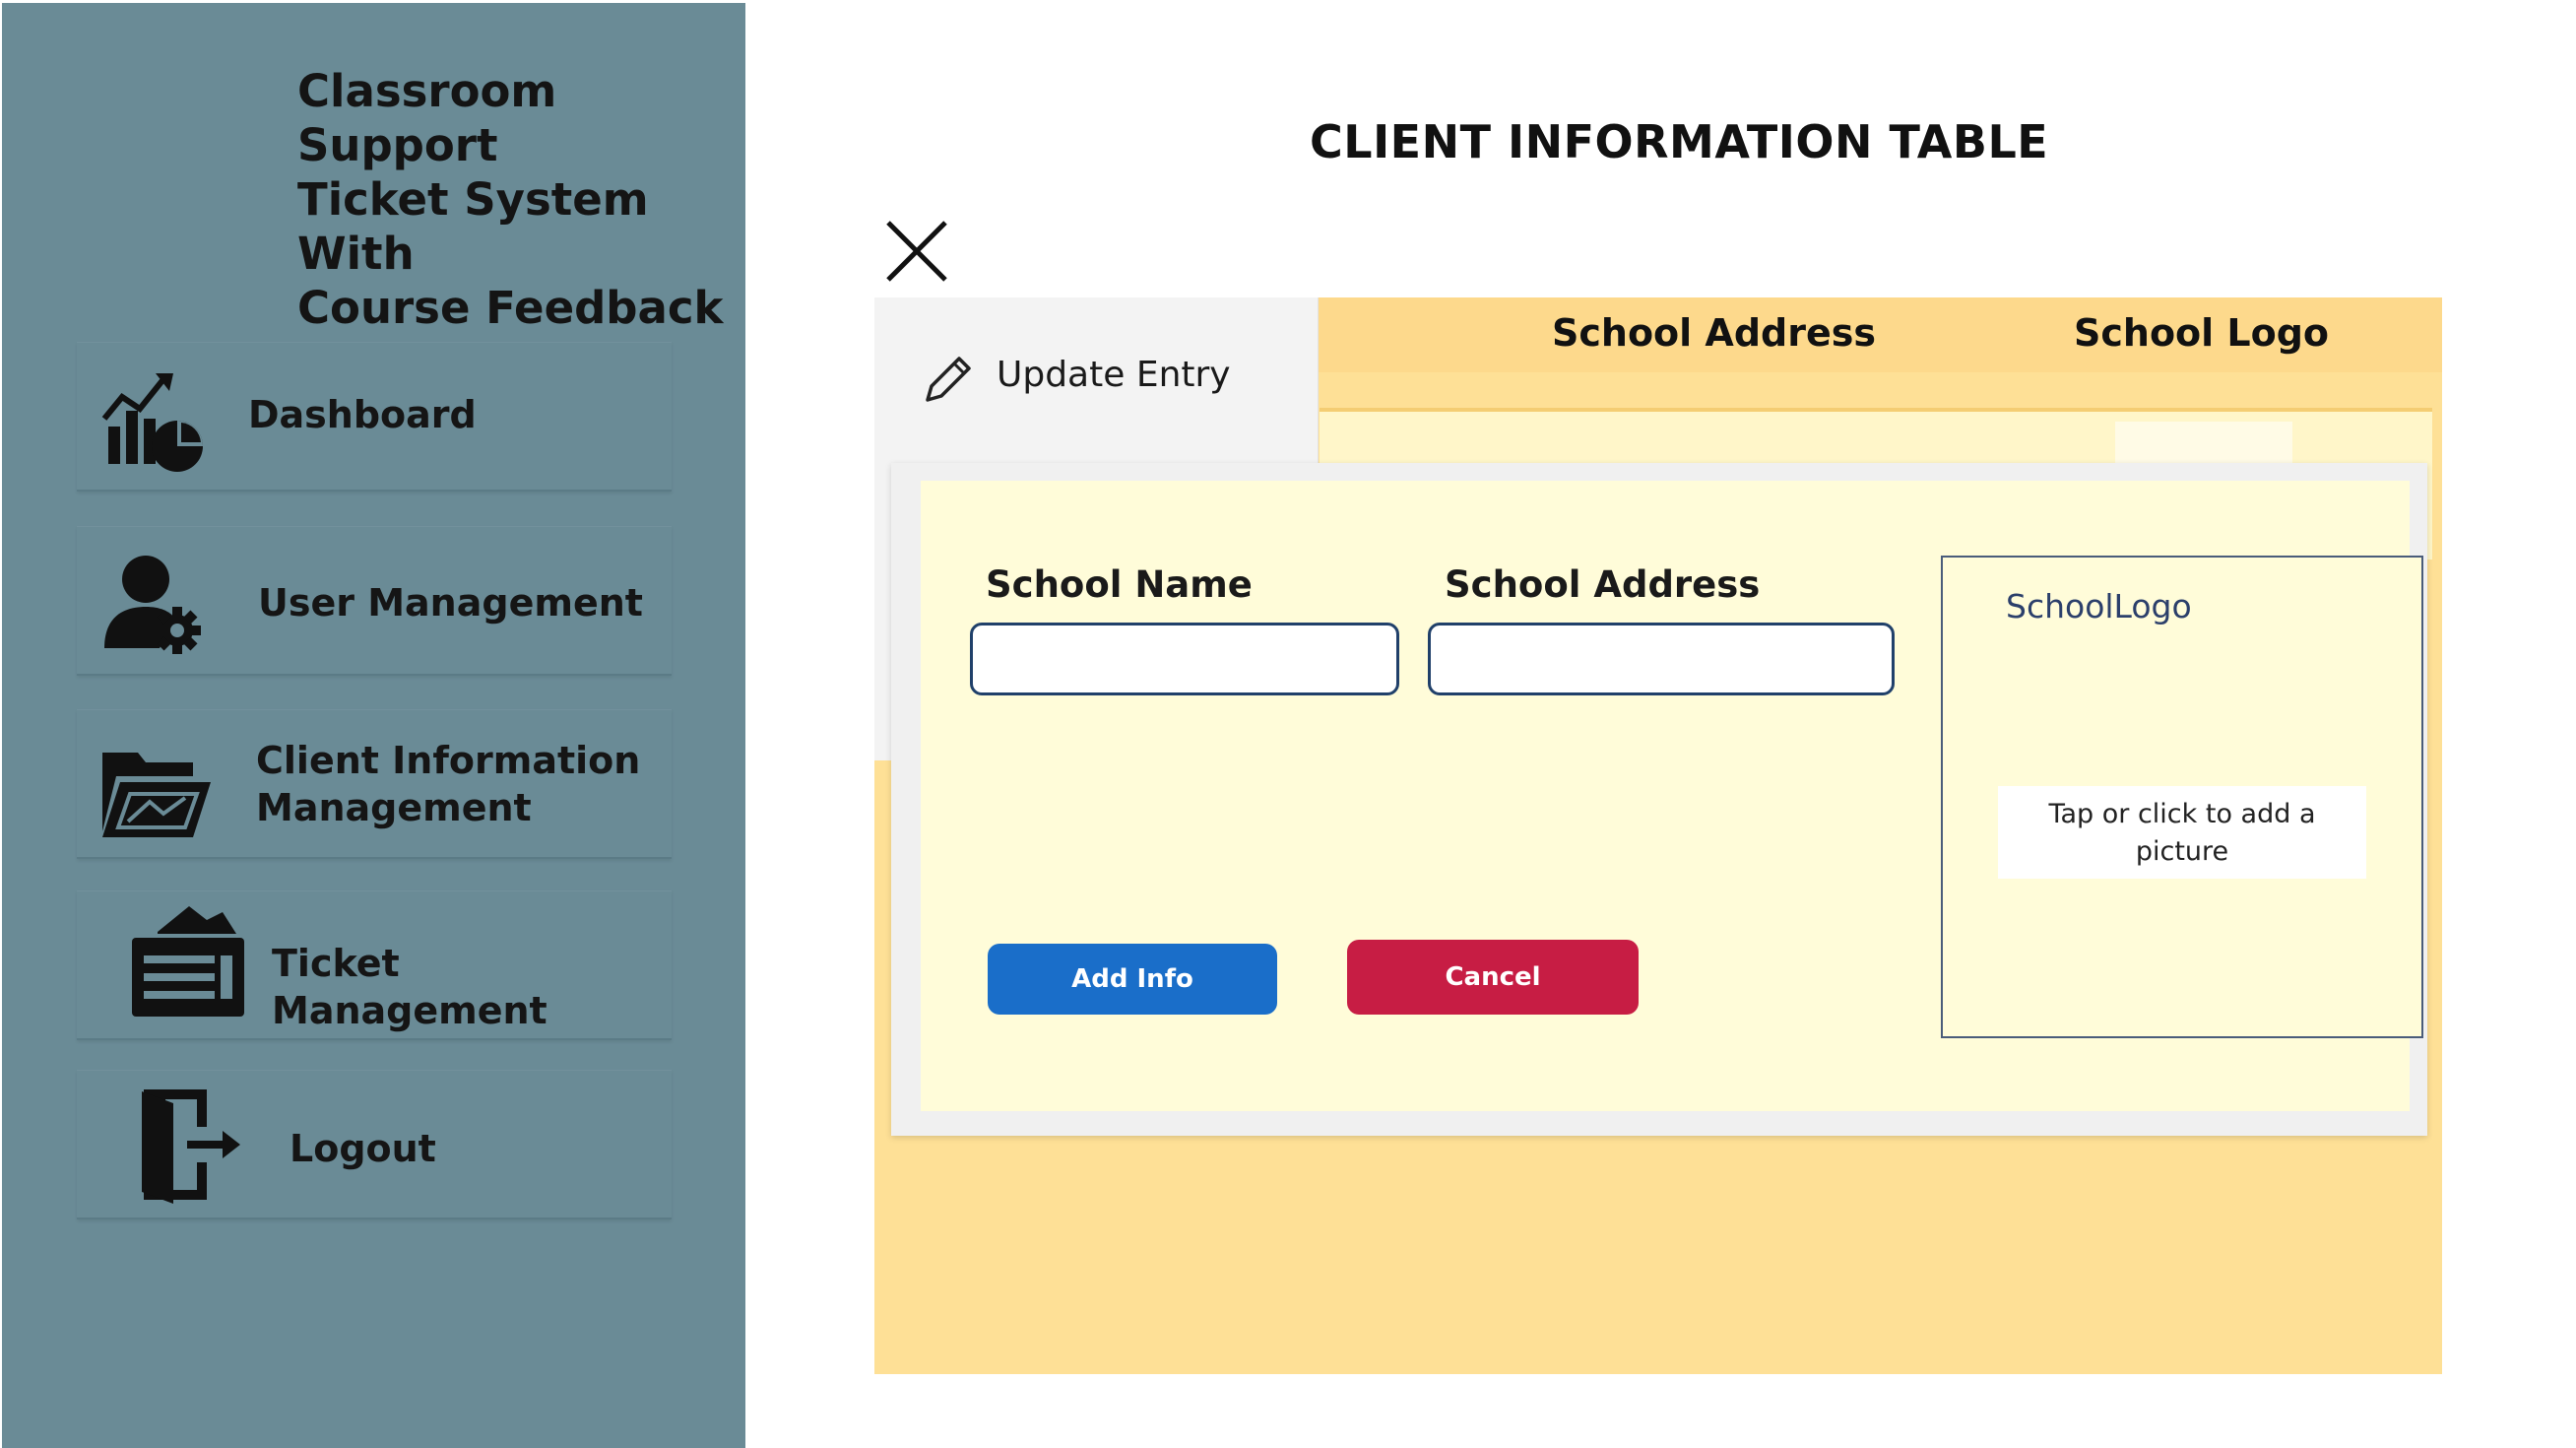  I want to click on add-picture-button: Tap or click to add a picture, so click(2182, 832).